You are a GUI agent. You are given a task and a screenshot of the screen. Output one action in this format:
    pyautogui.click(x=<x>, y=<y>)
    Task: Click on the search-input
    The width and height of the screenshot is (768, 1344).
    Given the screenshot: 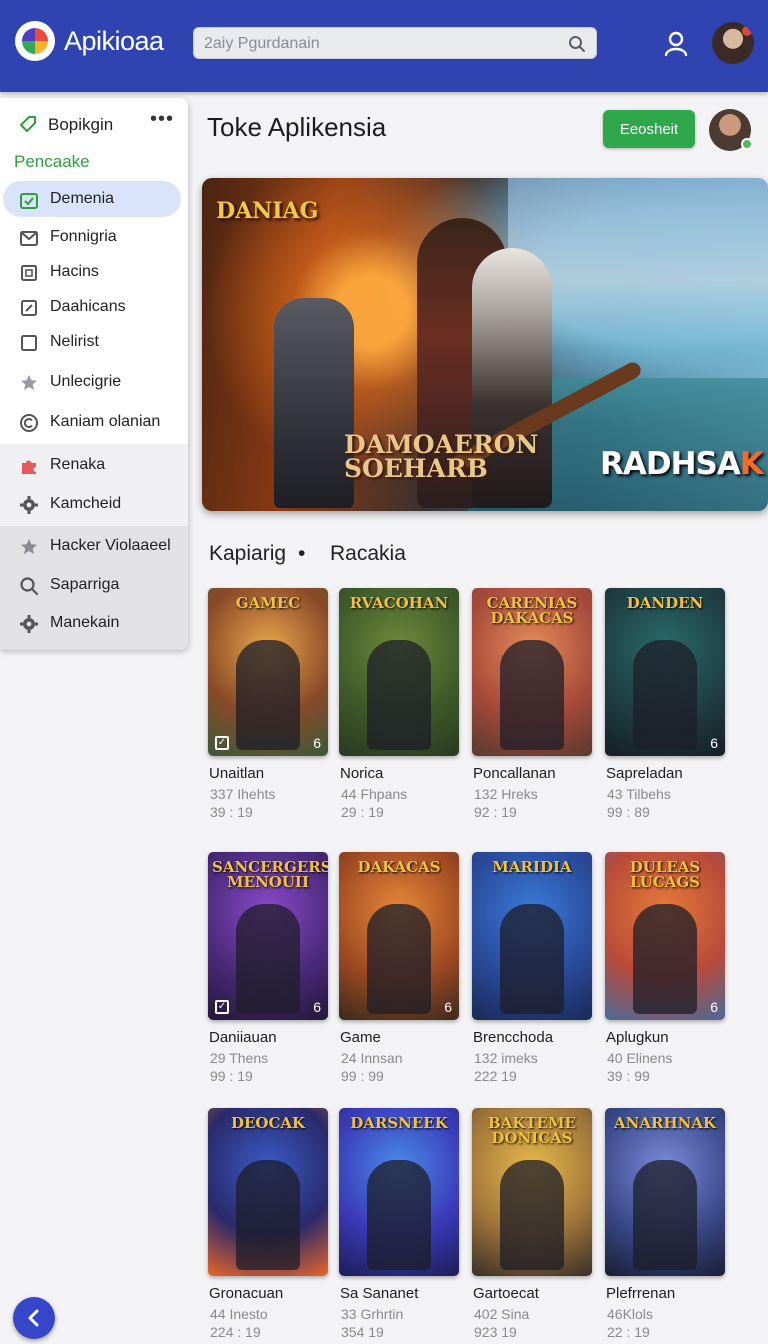 What is the action you would take?
    pyautogui.click(x=379, y=44)
    